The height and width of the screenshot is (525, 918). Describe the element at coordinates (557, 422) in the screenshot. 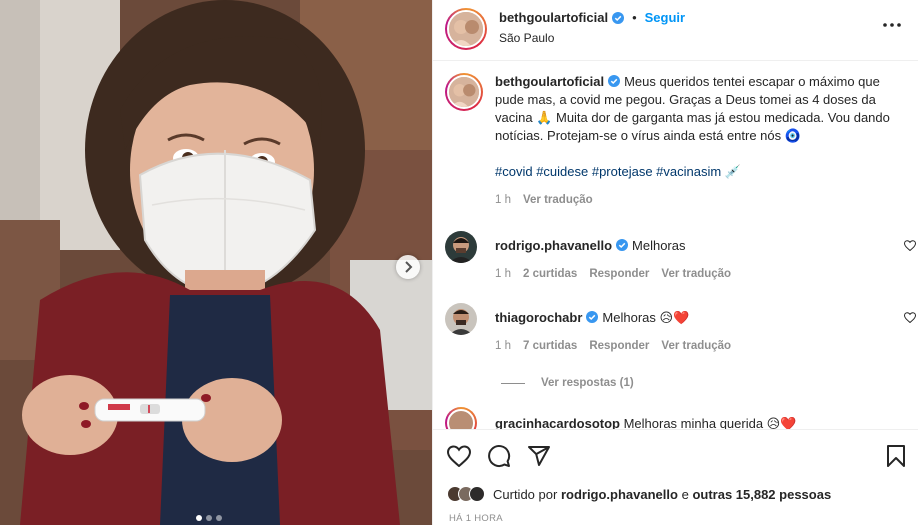

I see `commenter-username: gracinhacardosotop` at that location.